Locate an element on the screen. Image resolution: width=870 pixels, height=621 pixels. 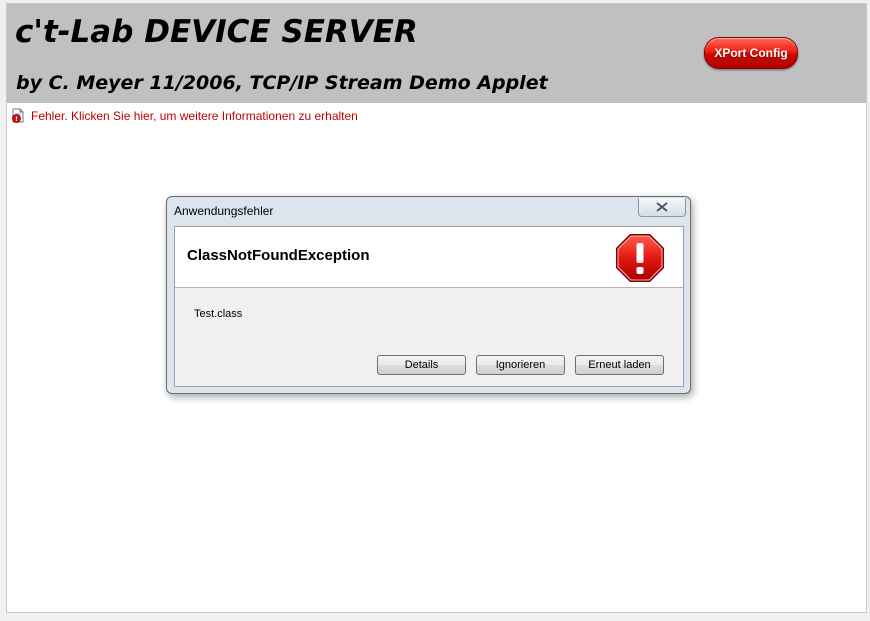
close-x-icon is located at coordinates (662, 207).